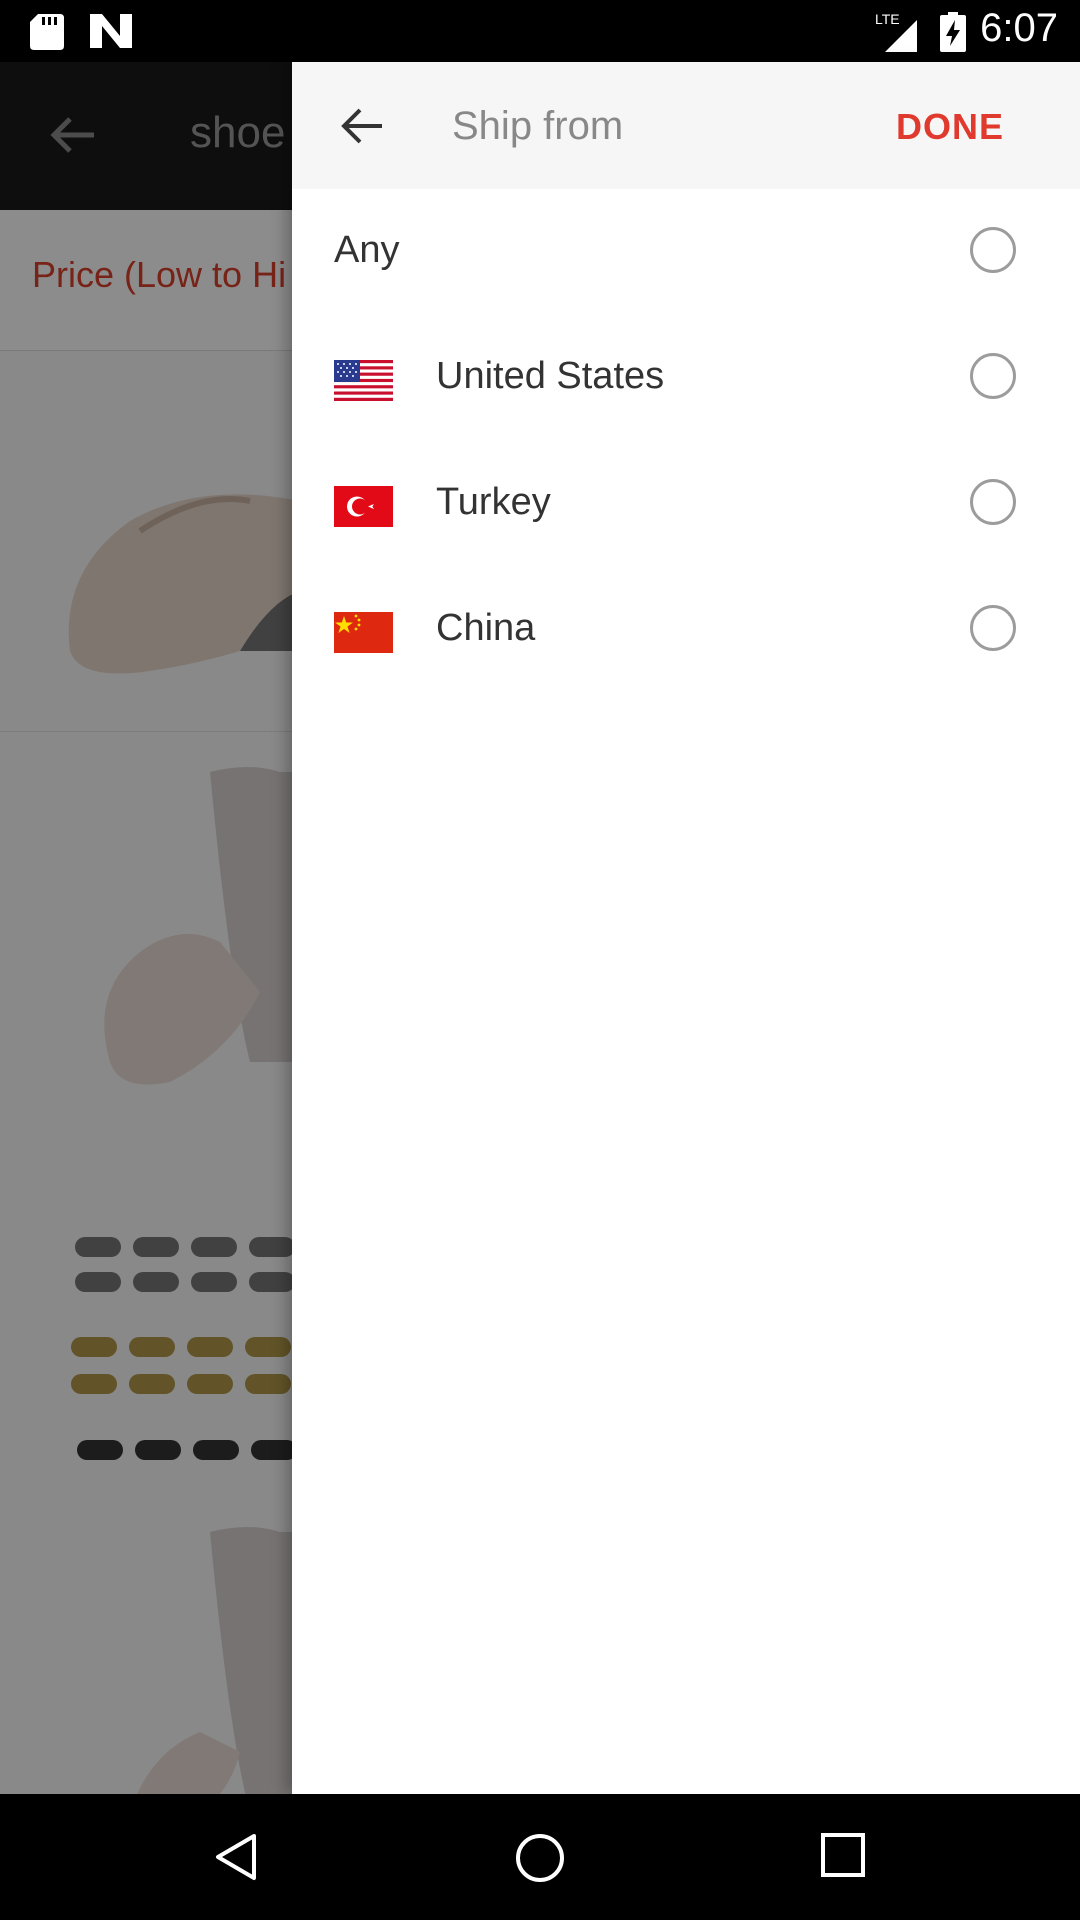  What do you see at coordinates (896, 31) in the screenshot?
I see `signal-lte-icon: LTE` at bounding box center [896, 31].